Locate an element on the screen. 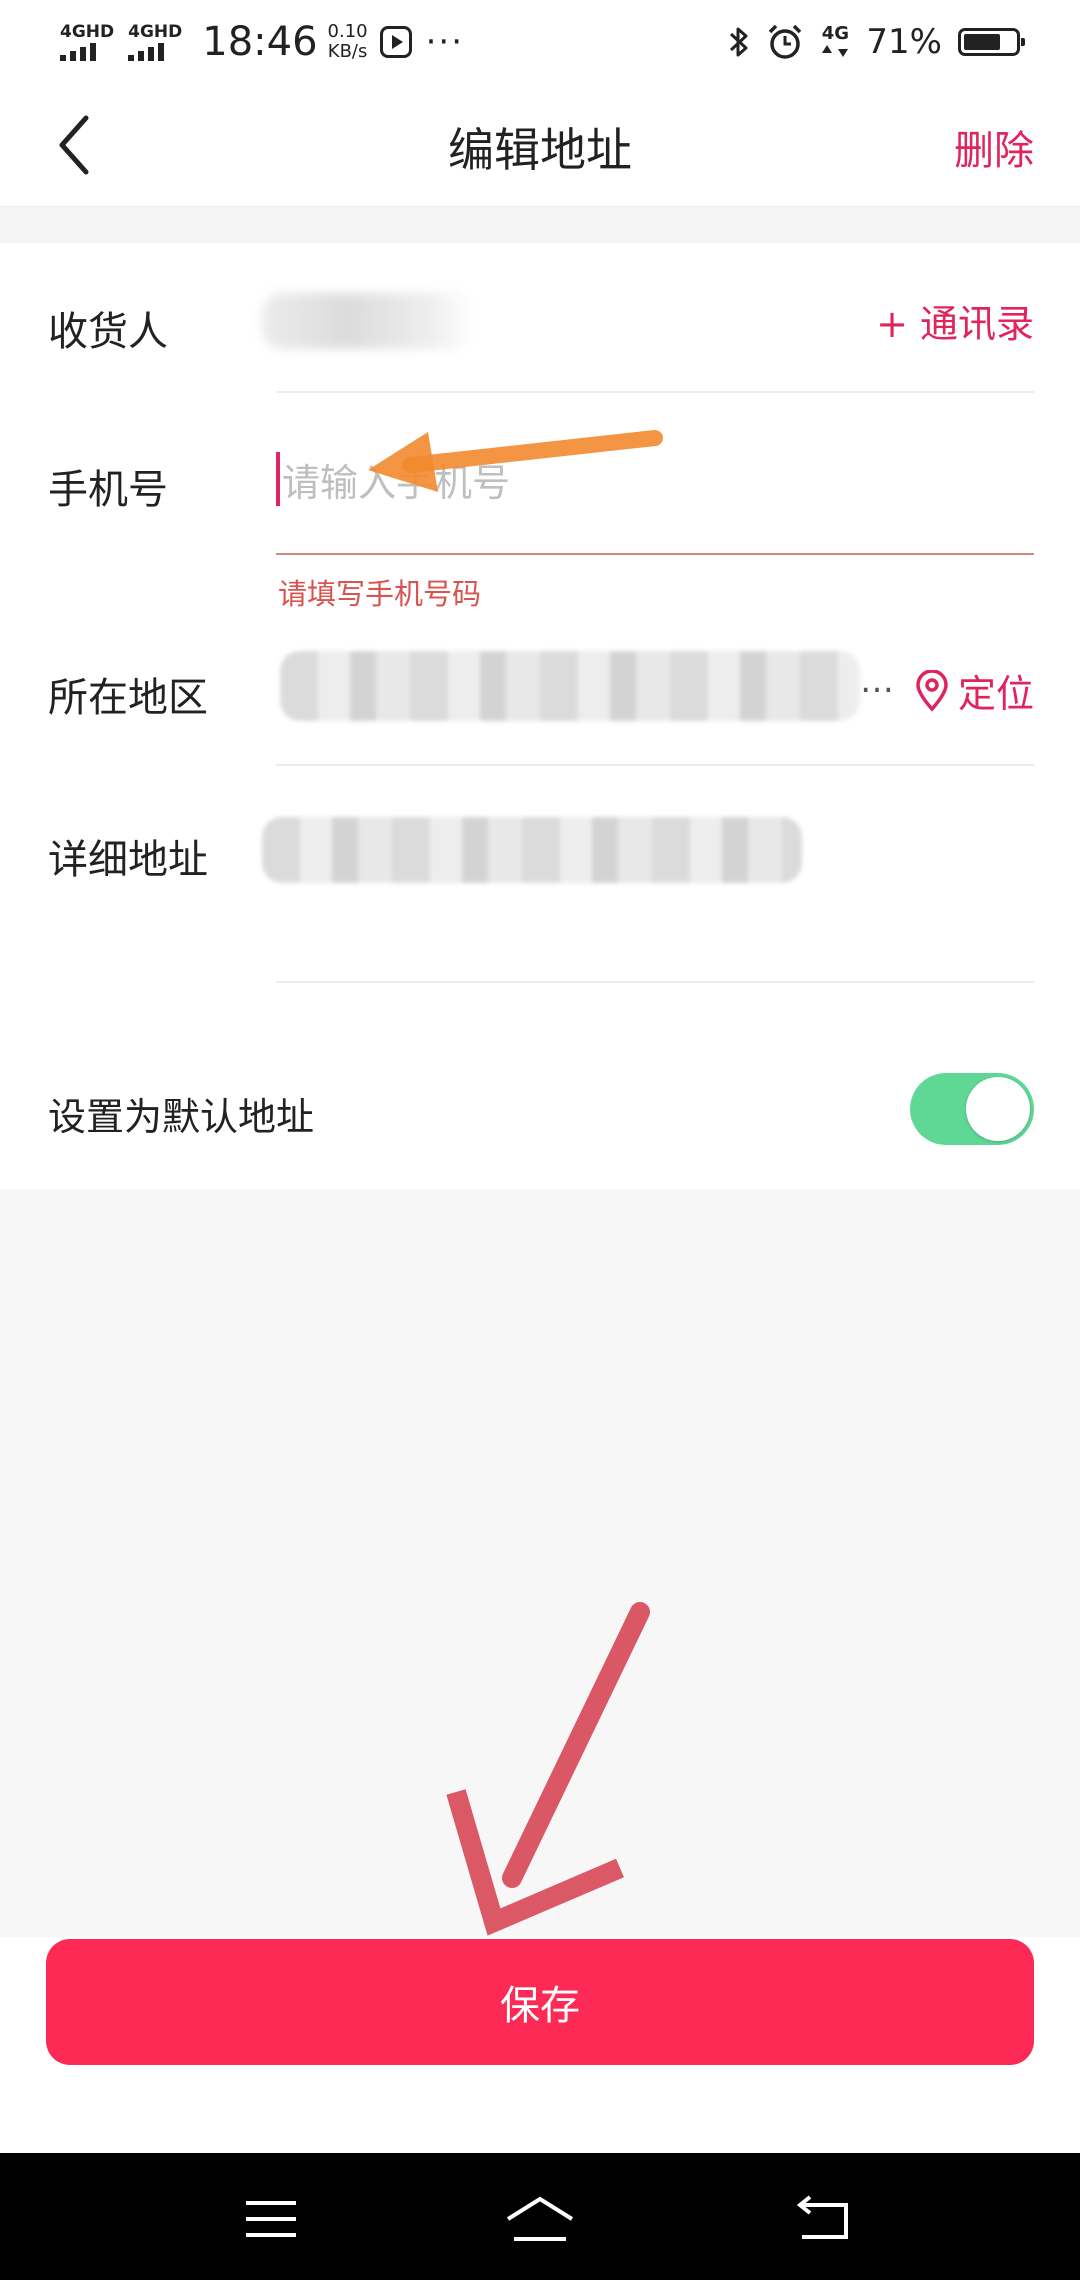  menu-button is located at coordinates (272, 2219).